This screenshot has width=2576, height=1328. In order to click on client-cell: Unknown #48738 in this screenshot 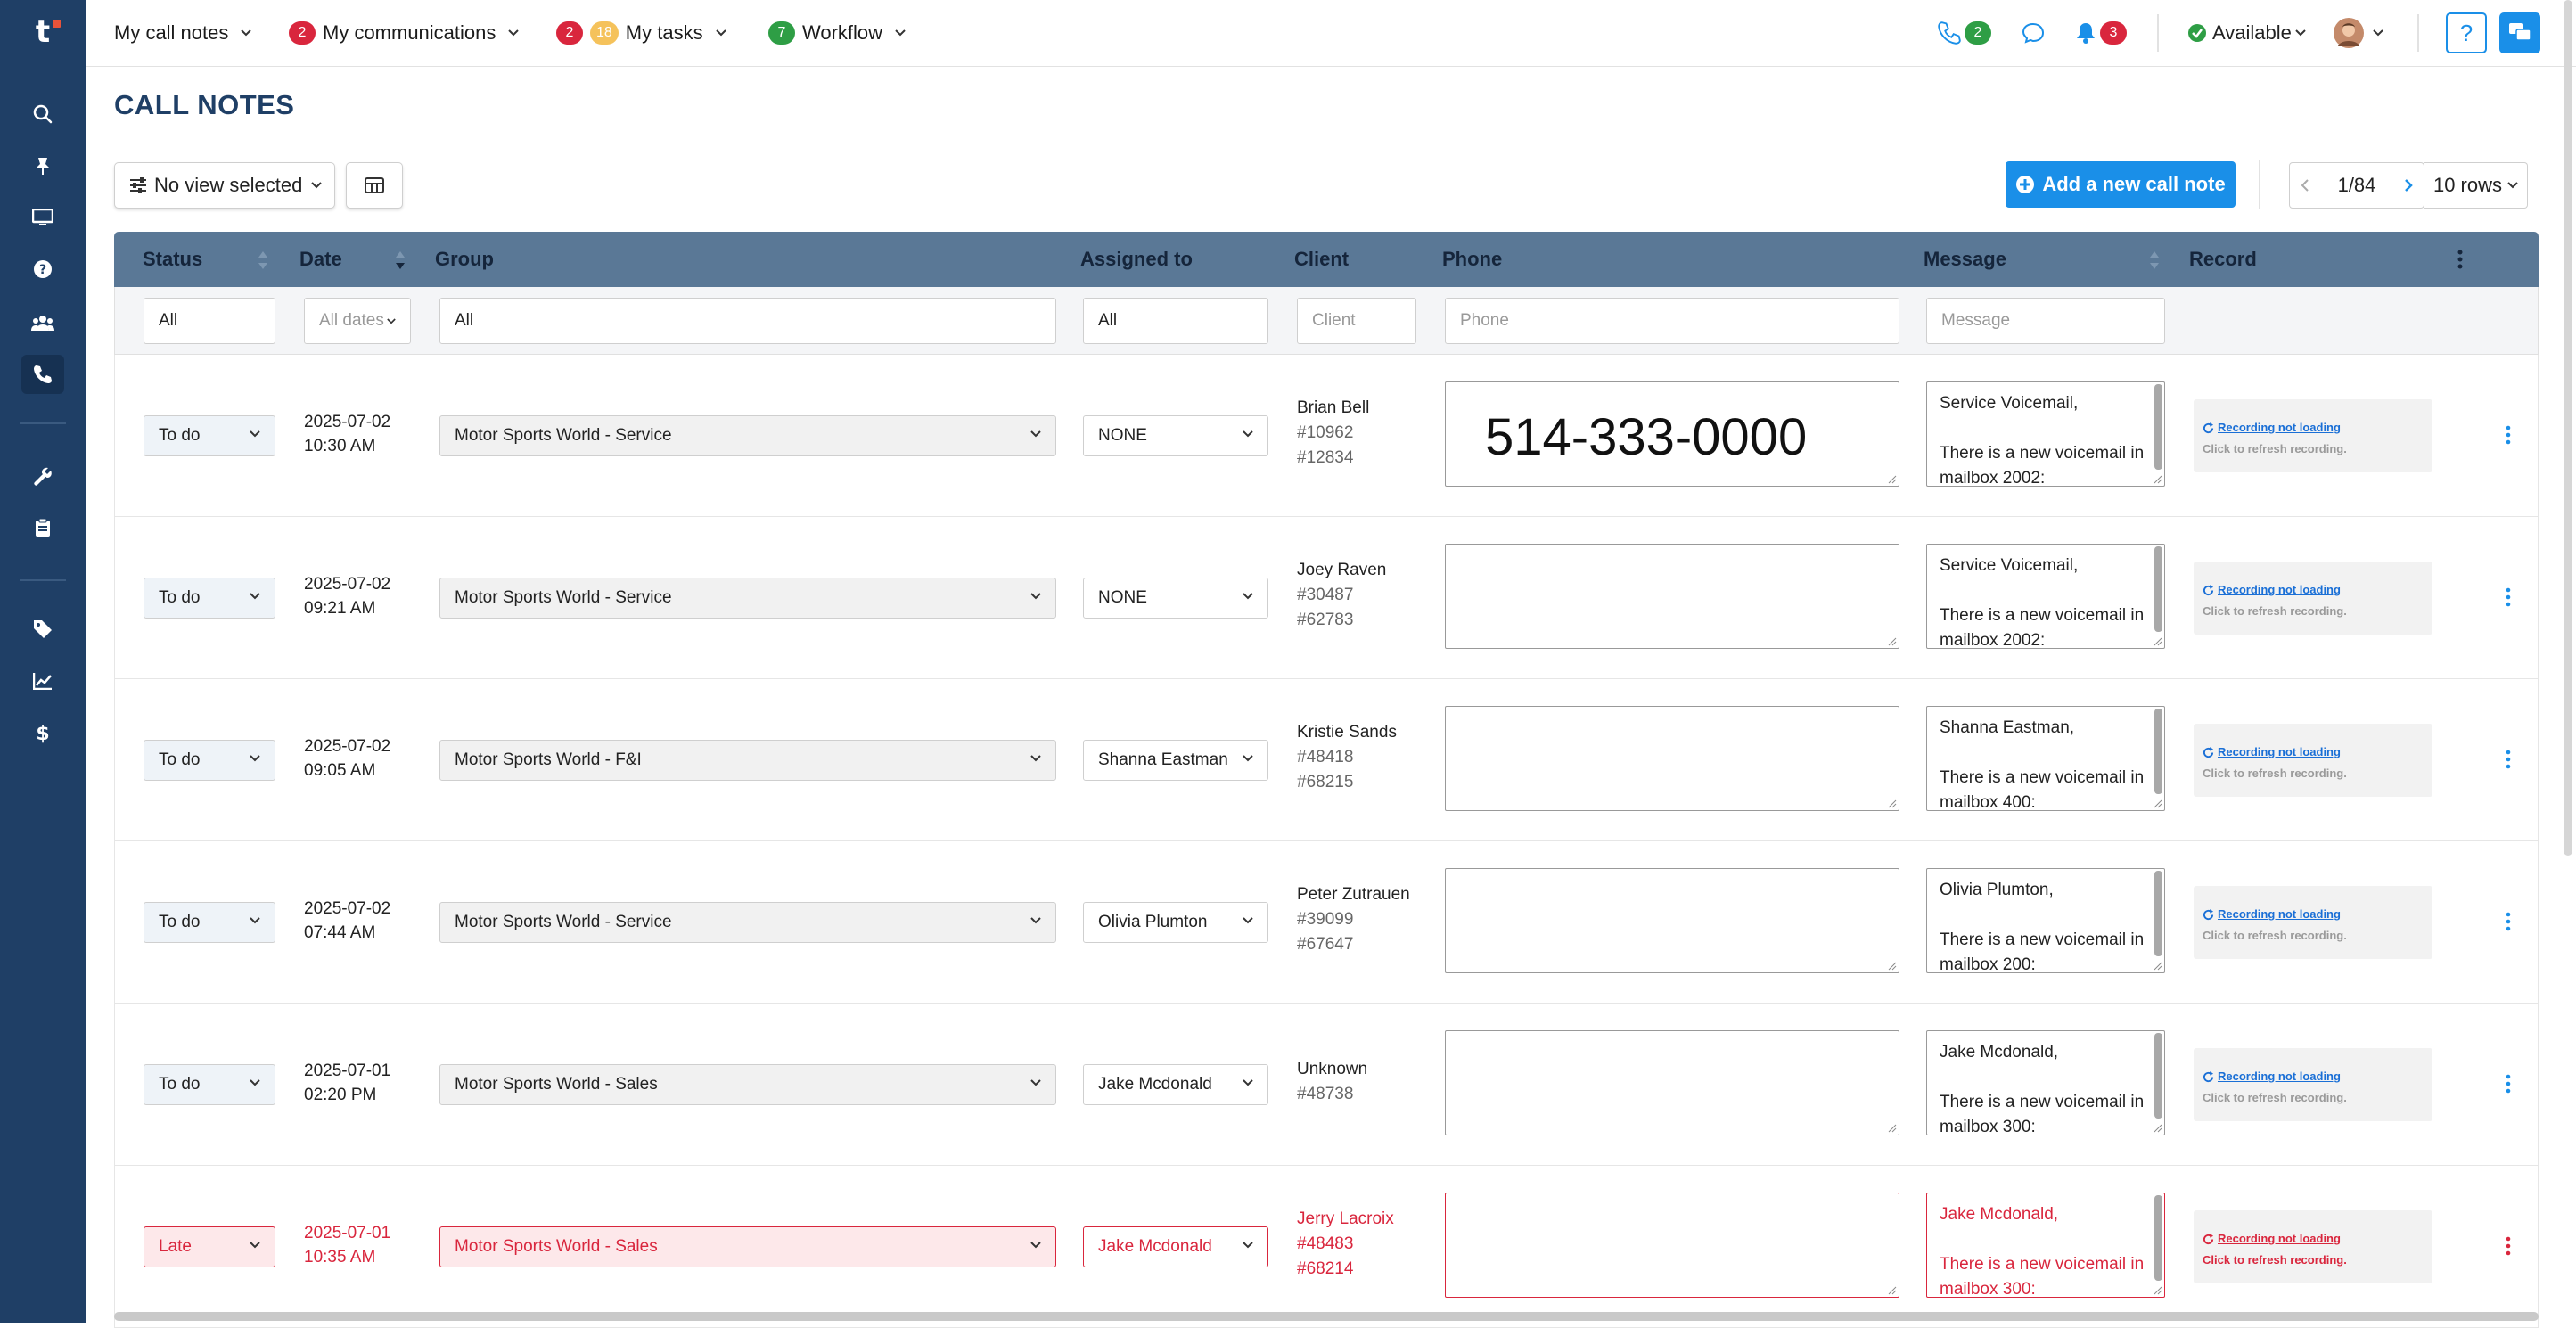, I will do `click(1332, 1082)`.